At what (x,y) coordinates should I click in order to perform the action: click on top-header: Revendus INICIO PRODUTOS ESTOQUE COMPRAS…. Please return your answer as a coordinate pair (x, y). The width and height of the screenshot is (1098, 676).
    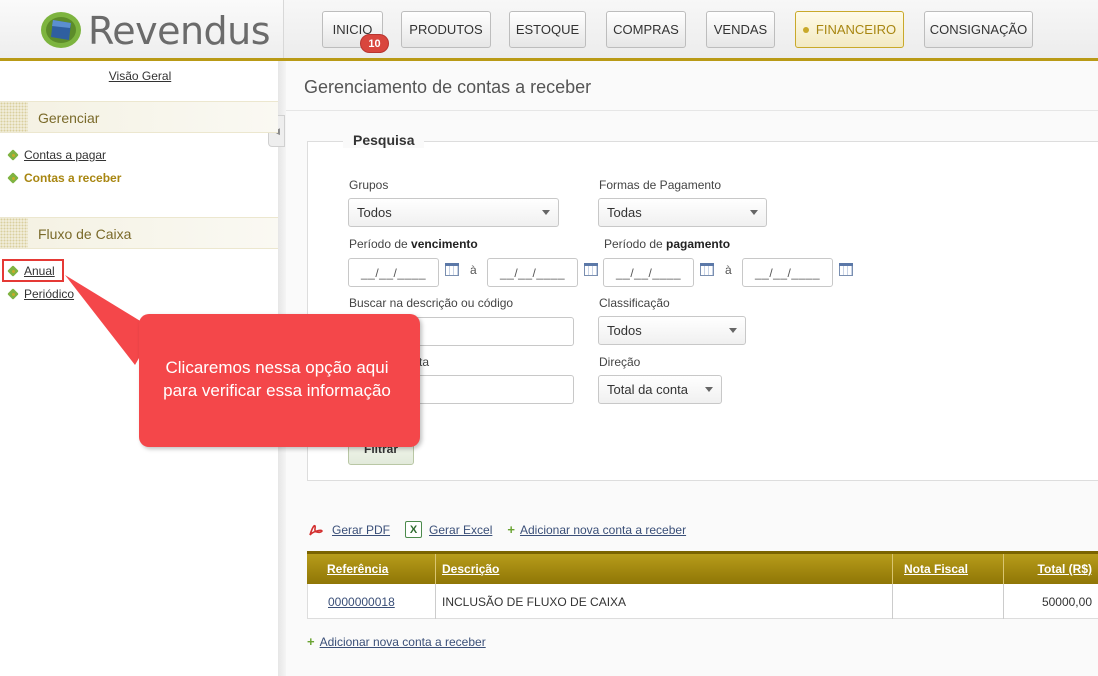
    Looking at the image, I should click on (549, 30).